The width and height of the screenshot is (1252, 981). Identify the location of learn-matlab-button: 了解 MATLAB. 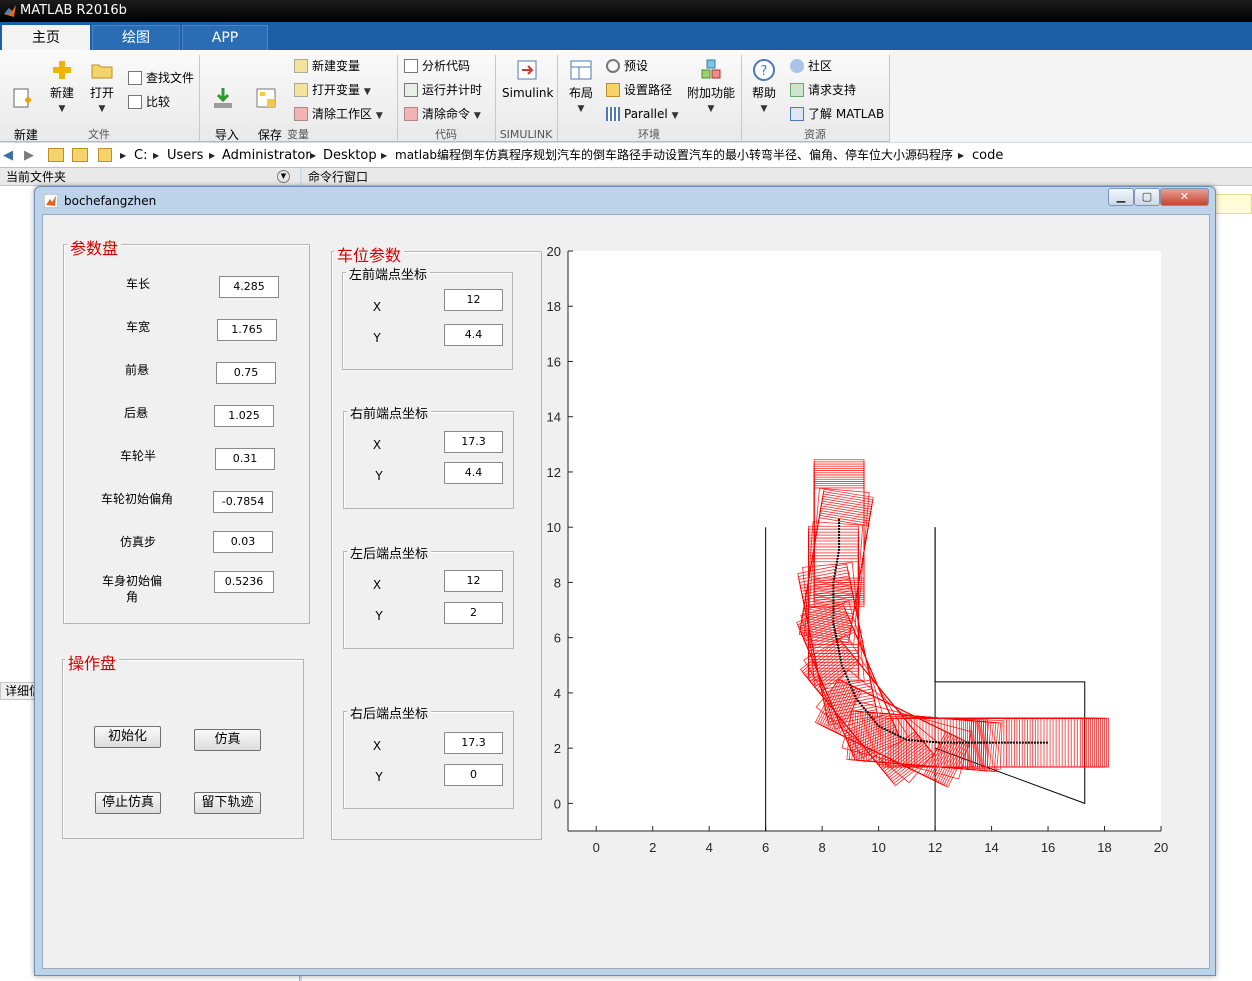
(837, 114).